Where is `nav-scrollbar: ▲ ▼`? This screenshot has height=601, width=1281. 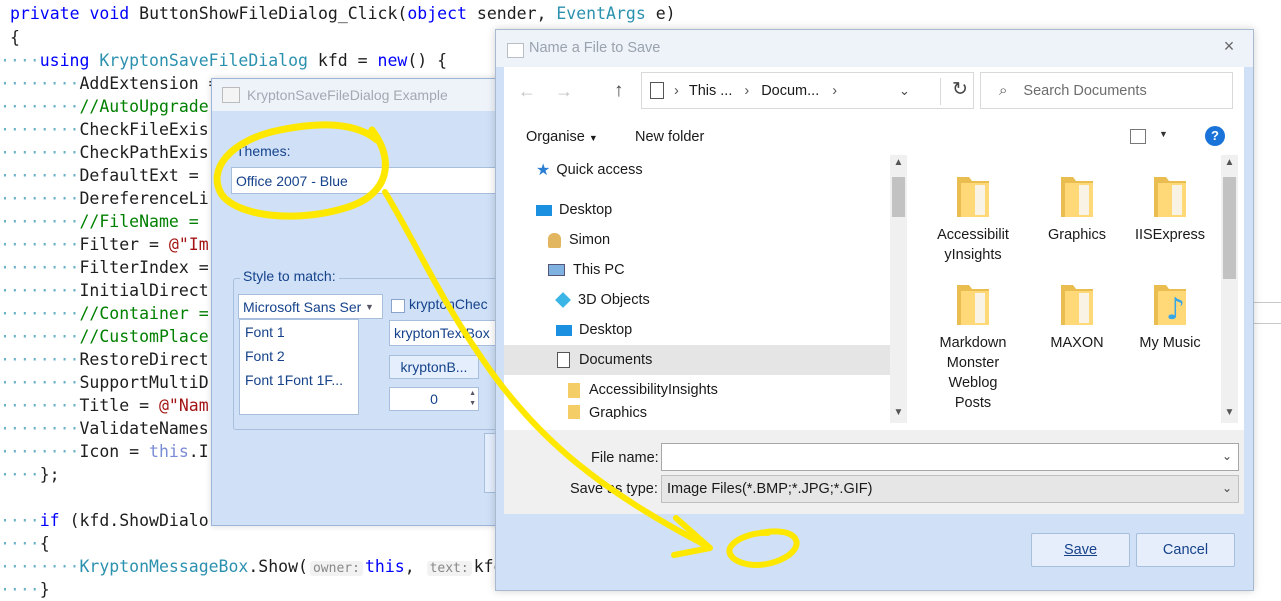 nav-scrollbar: ▲ ▼ is located at coordinates (898, 289).